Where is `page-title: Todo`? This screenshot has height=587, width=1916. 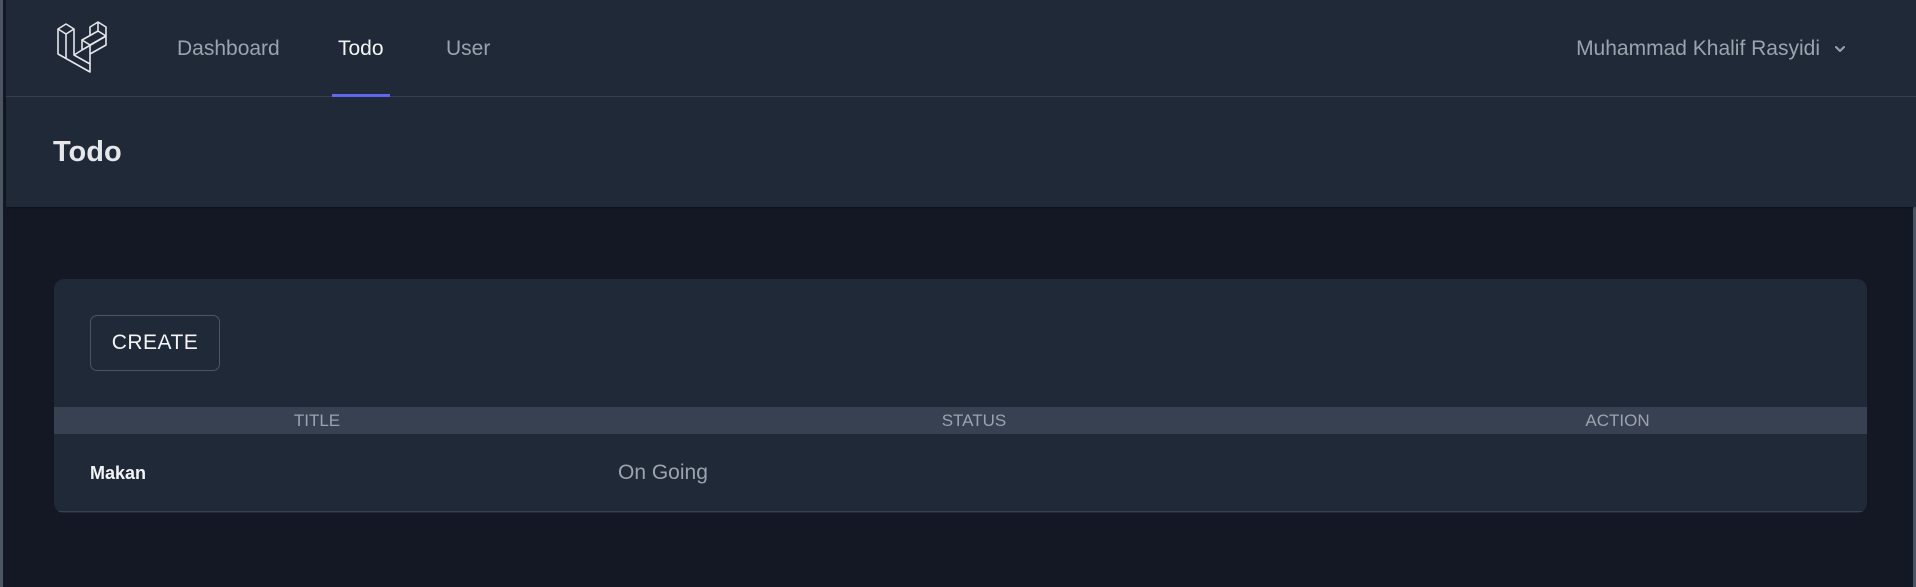
page-title: Todo is located at coordinates (87, 151).